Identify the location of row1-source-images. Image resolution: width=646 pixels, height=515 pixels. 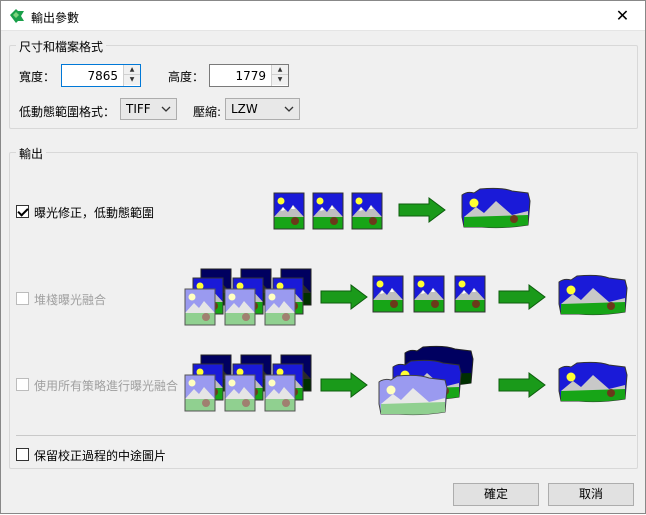
(328, 211).